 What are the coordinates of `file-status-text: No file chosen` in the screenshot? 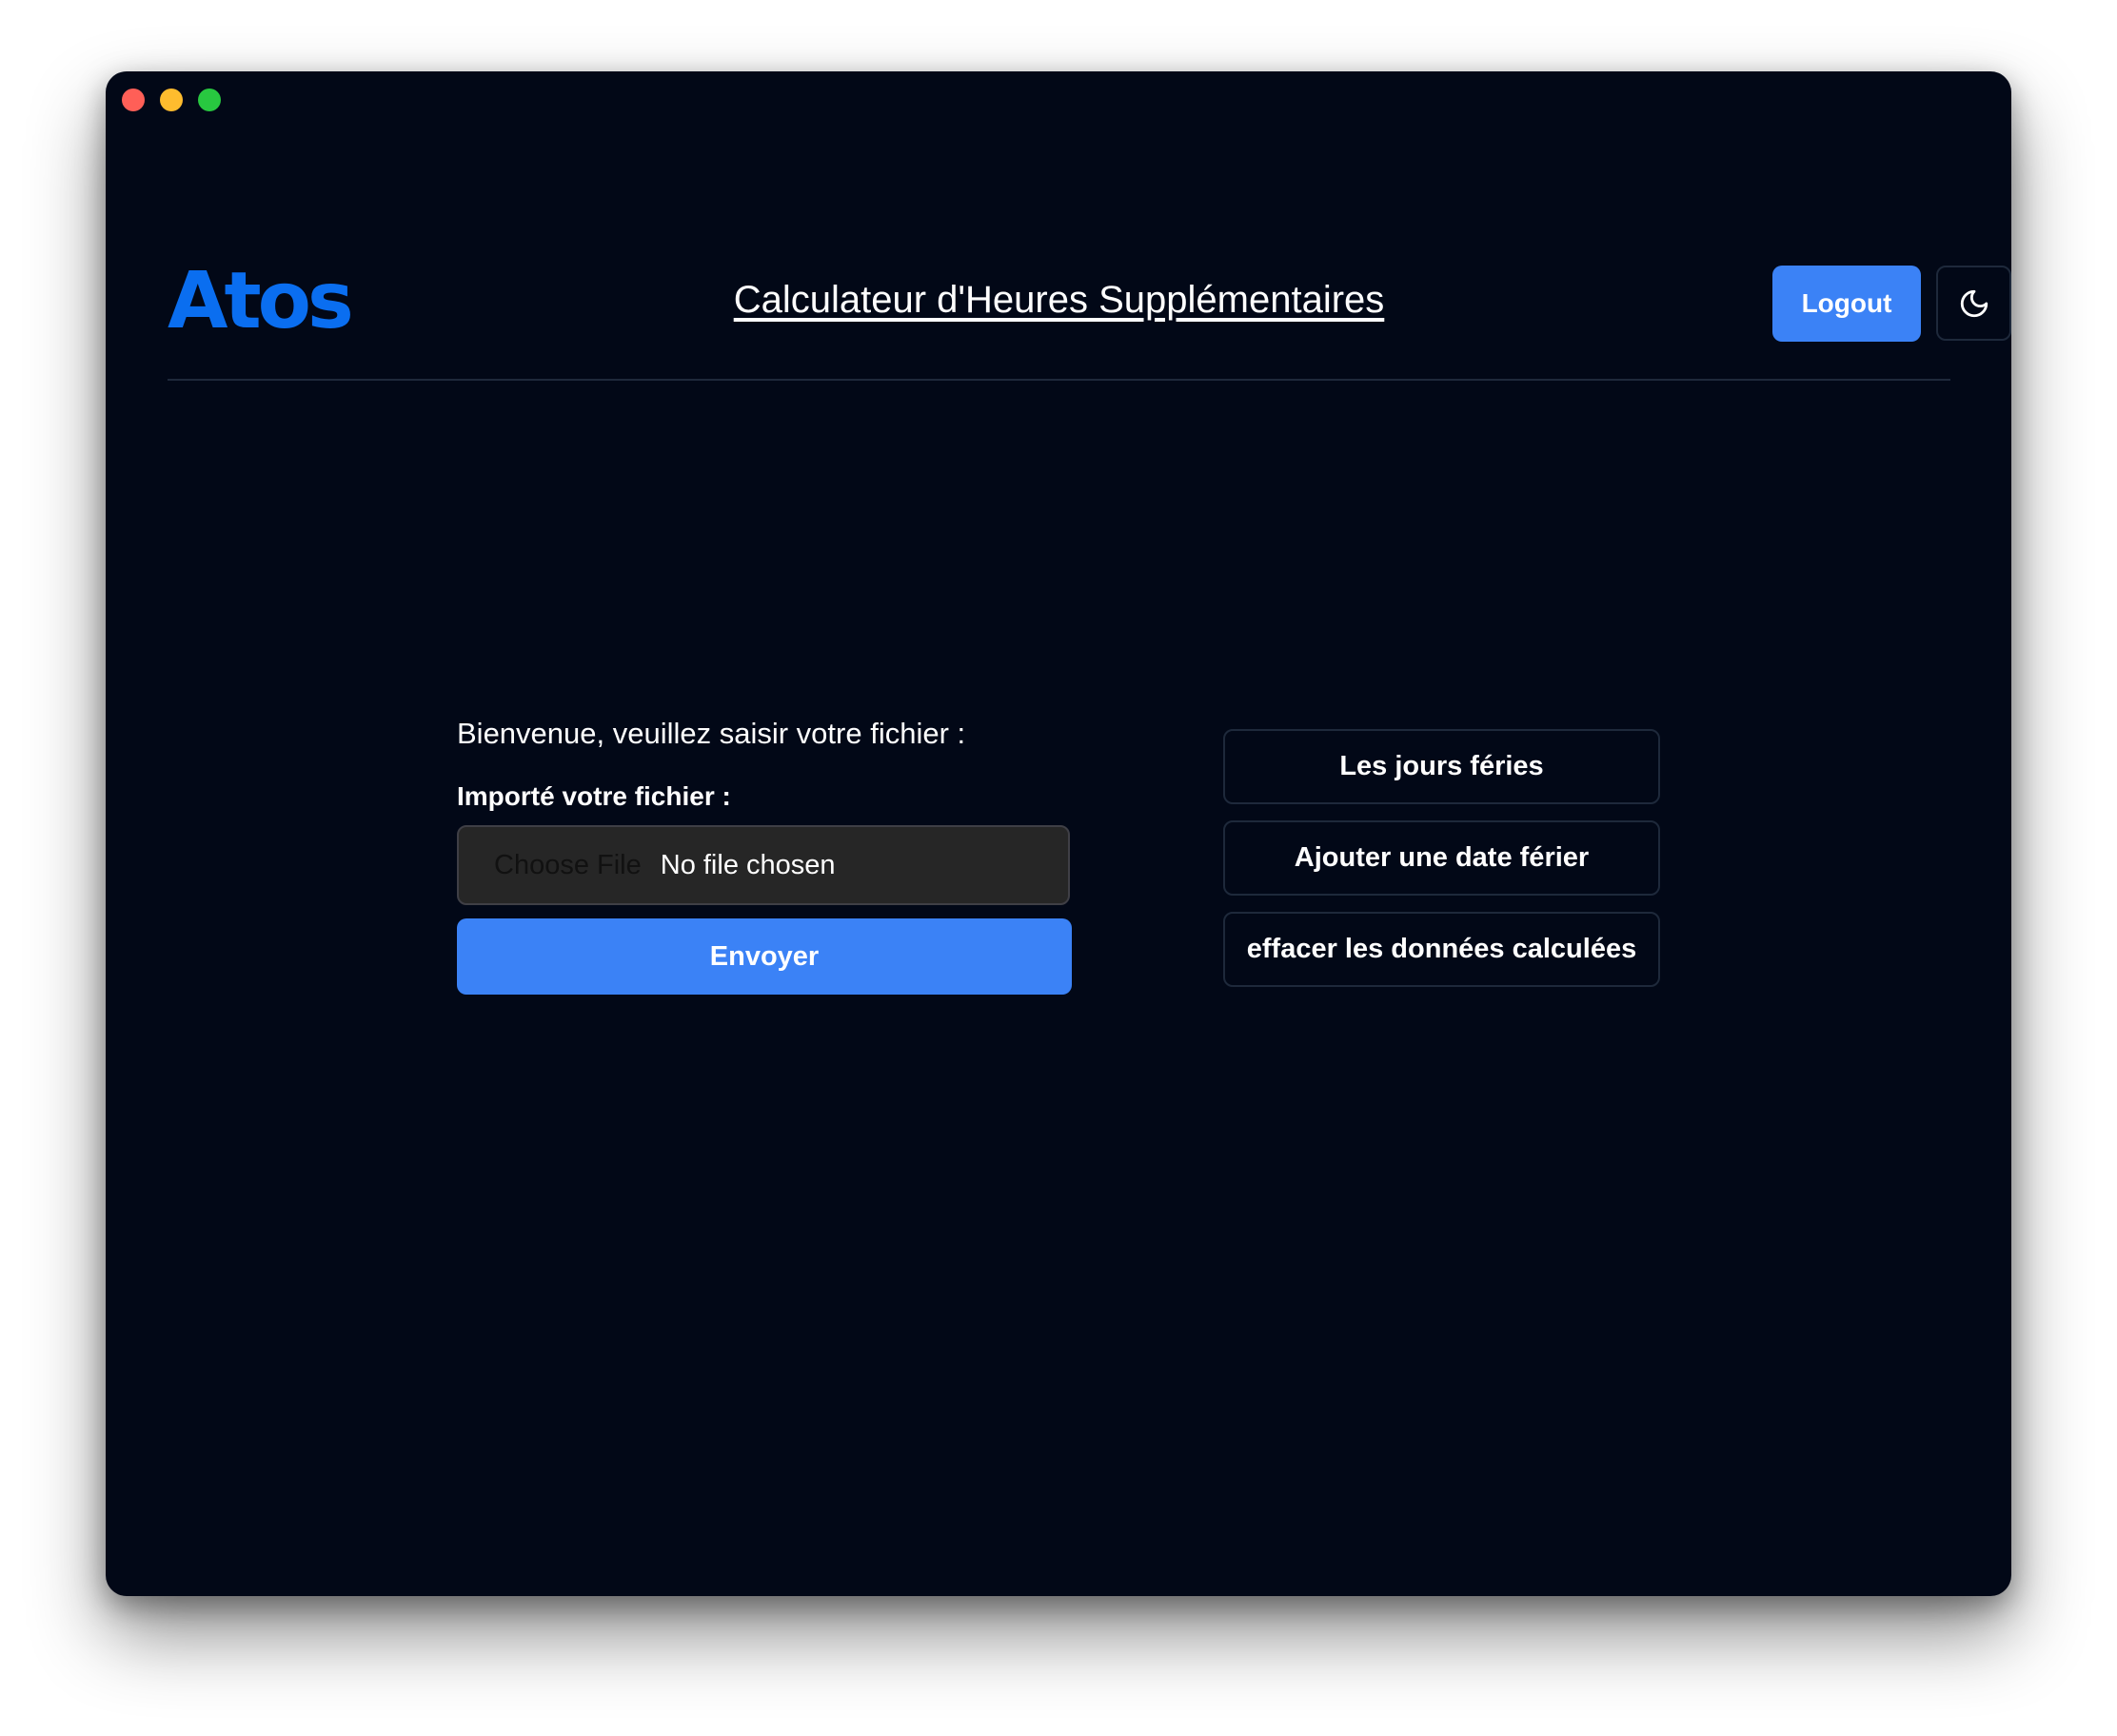 It's located at (748, 864).